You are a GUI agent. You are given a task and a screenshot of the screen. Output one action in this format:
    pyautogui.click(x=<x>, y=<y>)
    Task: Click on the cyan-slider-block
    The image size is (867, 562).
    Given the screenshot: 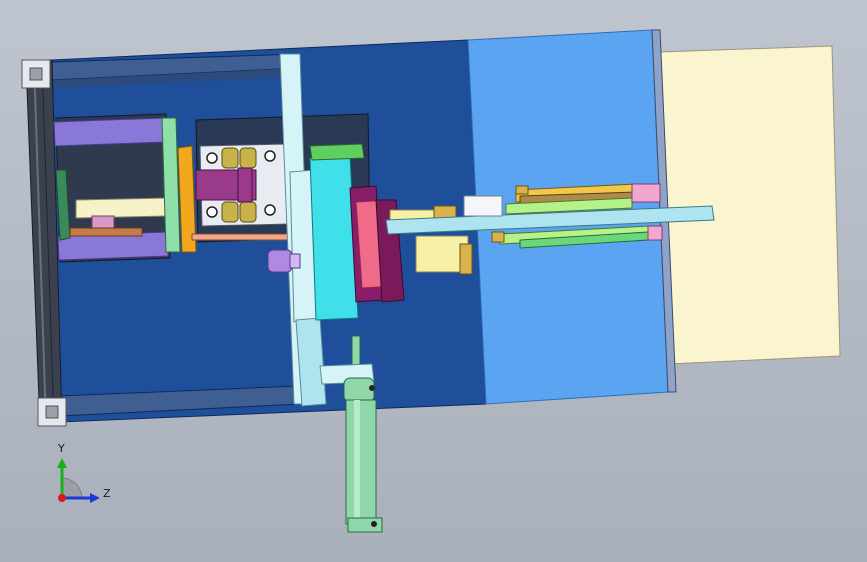 What is the action you would take?
    pyautogui.click(x=334, y=238)
    